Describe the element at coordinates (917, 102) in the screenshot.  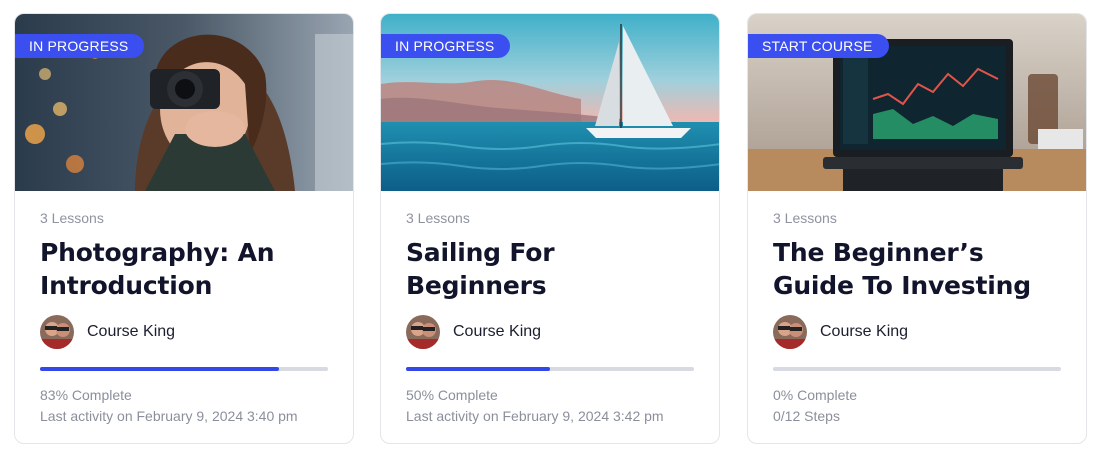
I see `course-thumbnail-investing: START COURSE` at that location.